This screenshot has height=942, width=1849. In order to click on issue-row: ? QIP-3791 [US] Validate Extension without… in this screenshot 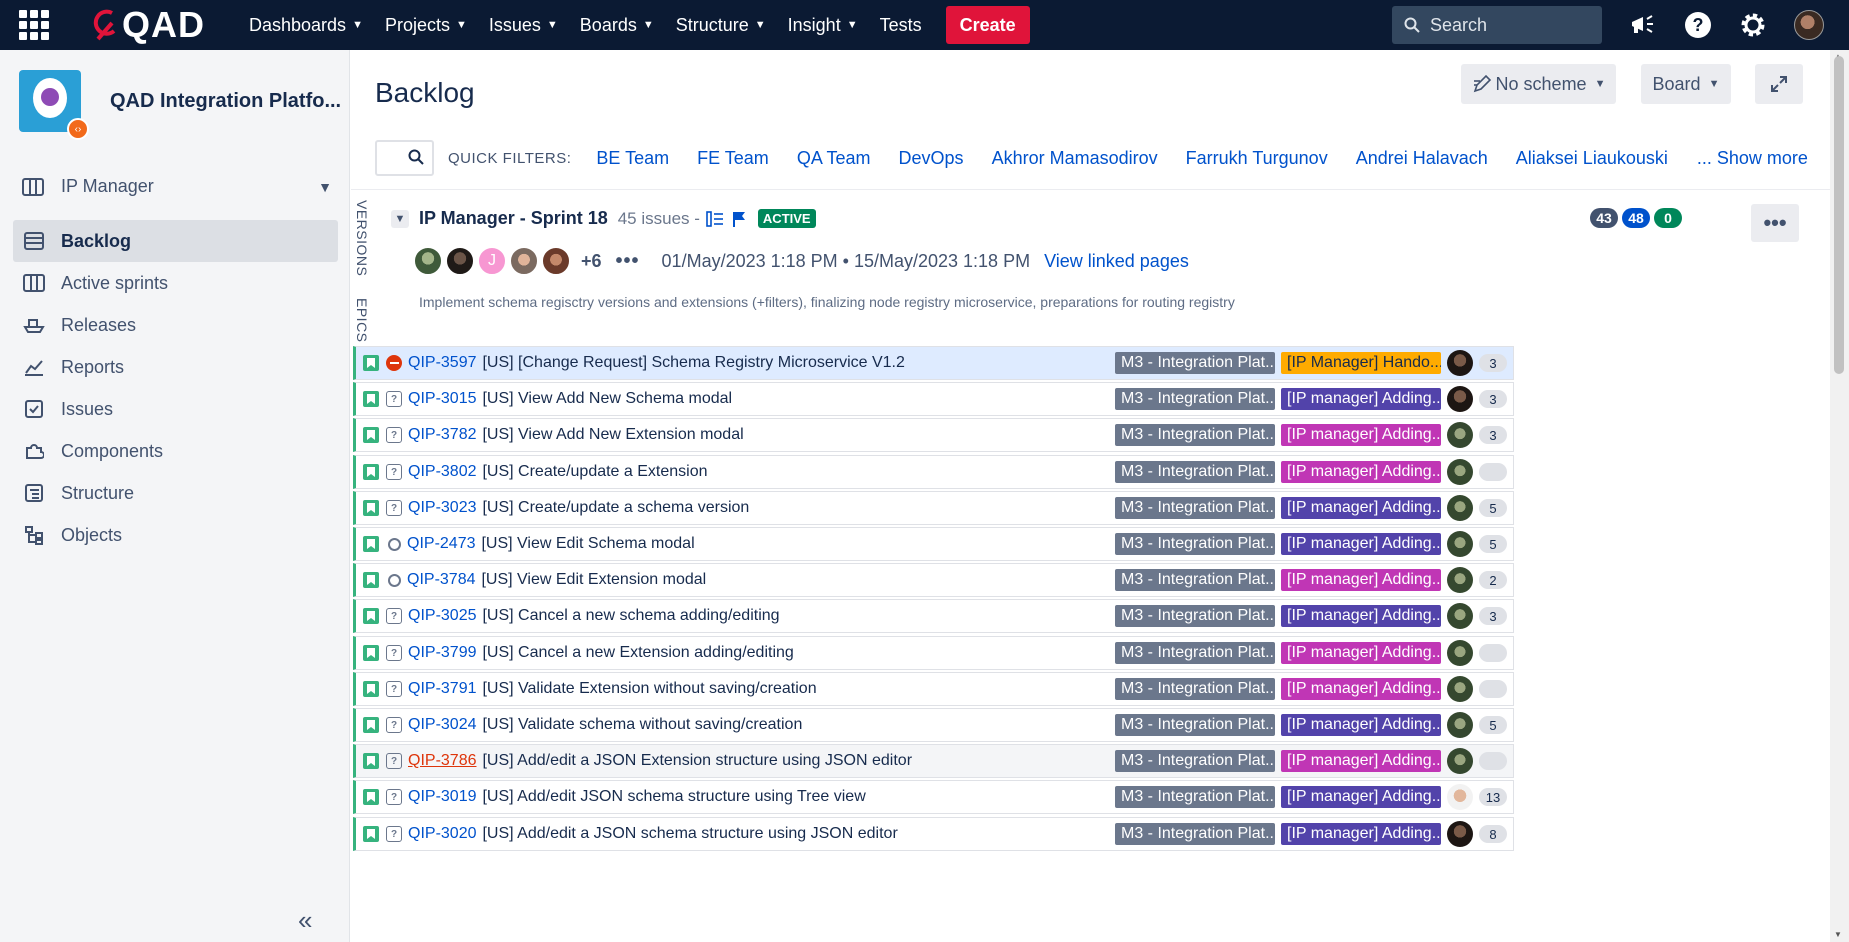, I will do `click(933, 689)`.